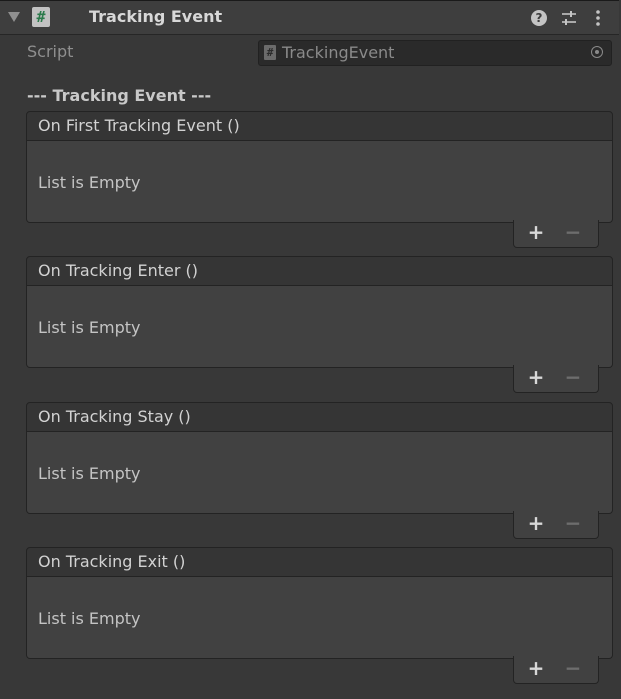 The width and height of the screenshot is (621, 699). I want to click on help-icon: ?, so click(539, 18).